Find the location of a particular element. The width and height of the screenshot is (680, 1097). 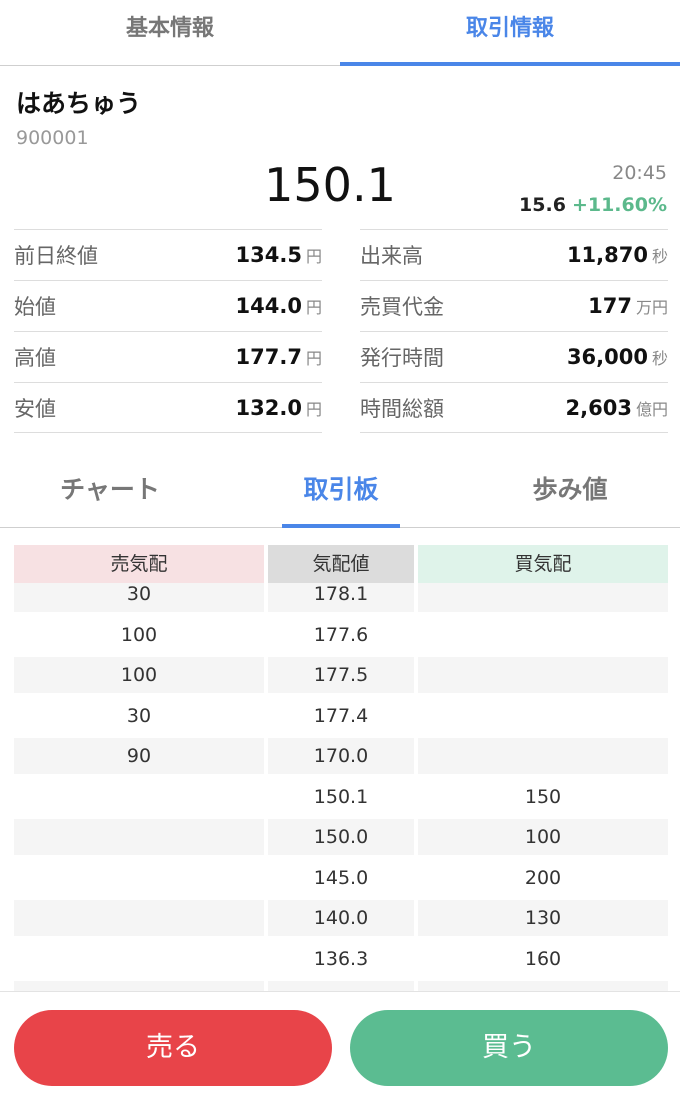

stat-label: 発行時間 is located at coordinates (402, 358).